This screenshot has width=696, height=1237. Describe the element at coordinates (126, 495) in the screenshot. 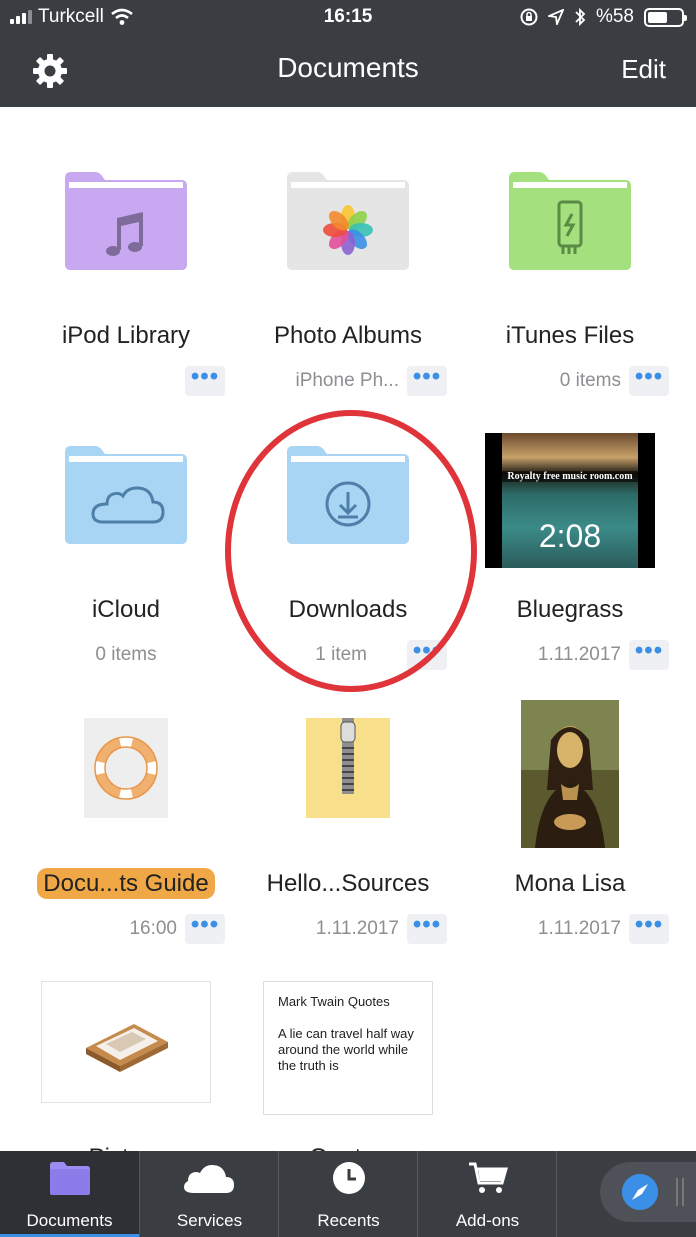

I see `icloud-folder-icon` at that location.